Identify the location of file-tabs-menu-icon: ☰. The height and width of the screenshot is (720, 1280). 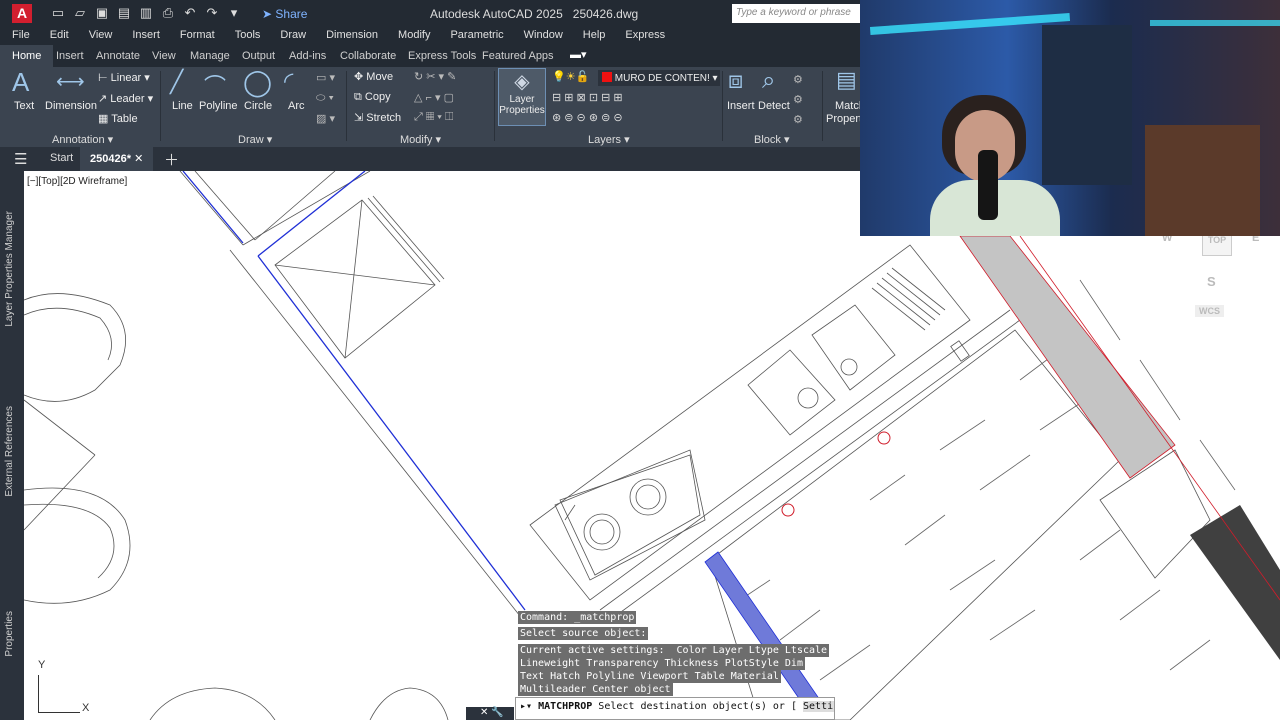
(20, 159).